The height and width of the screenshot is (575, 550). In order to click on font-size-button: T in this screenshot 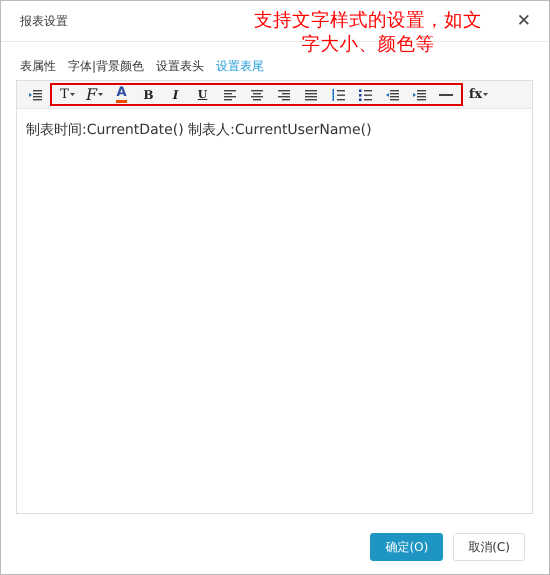, I will do `click(67, 94)`.